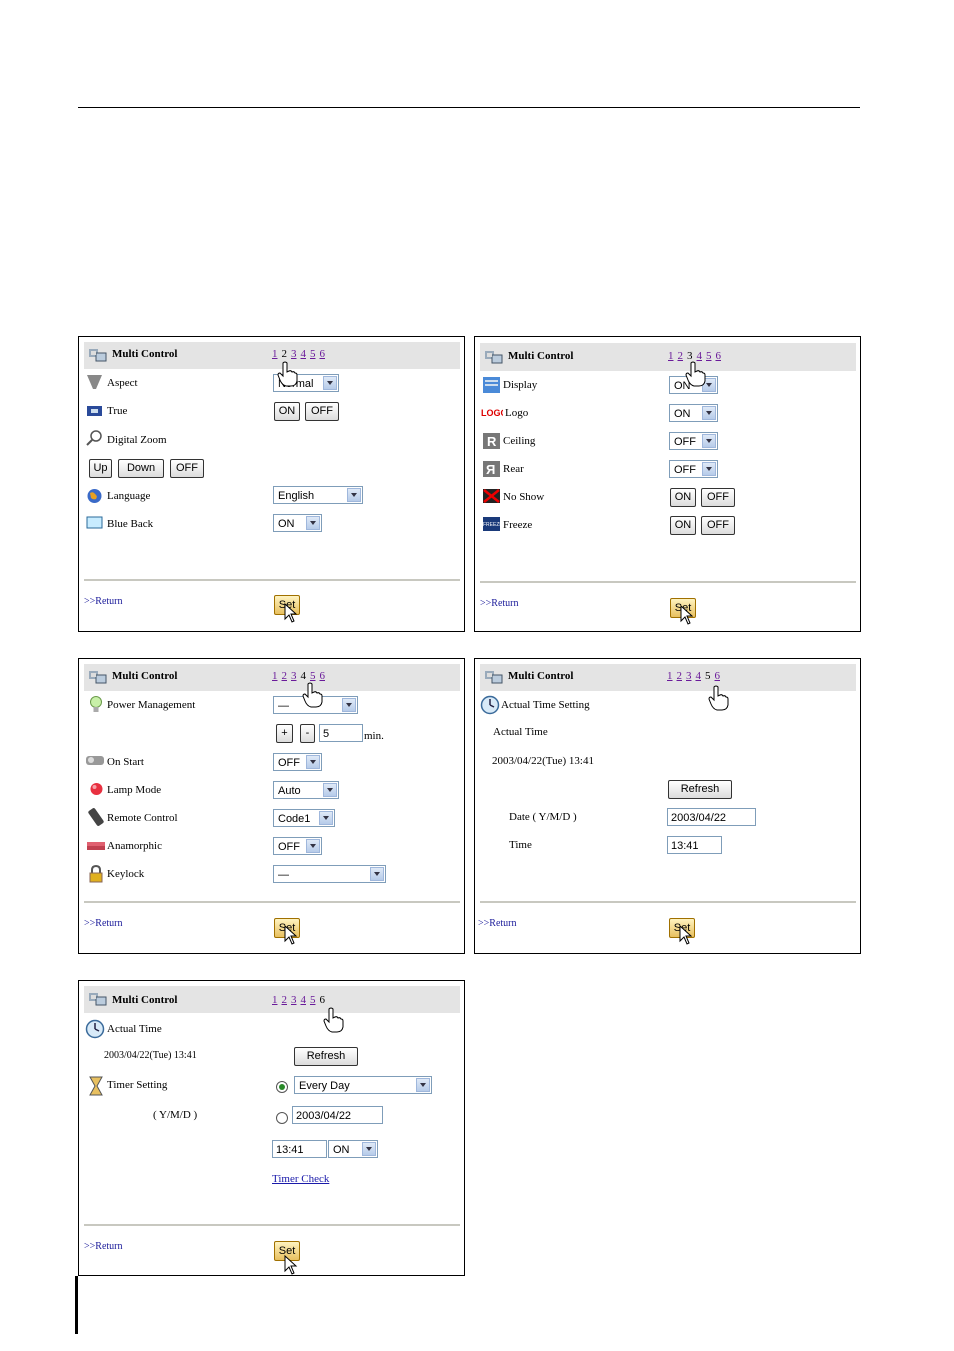 The image size is (954, 1351). What do you see at coordinates (94, 496) in the screenshot?
I see `globe-icon` at bounding box center [94, 496].